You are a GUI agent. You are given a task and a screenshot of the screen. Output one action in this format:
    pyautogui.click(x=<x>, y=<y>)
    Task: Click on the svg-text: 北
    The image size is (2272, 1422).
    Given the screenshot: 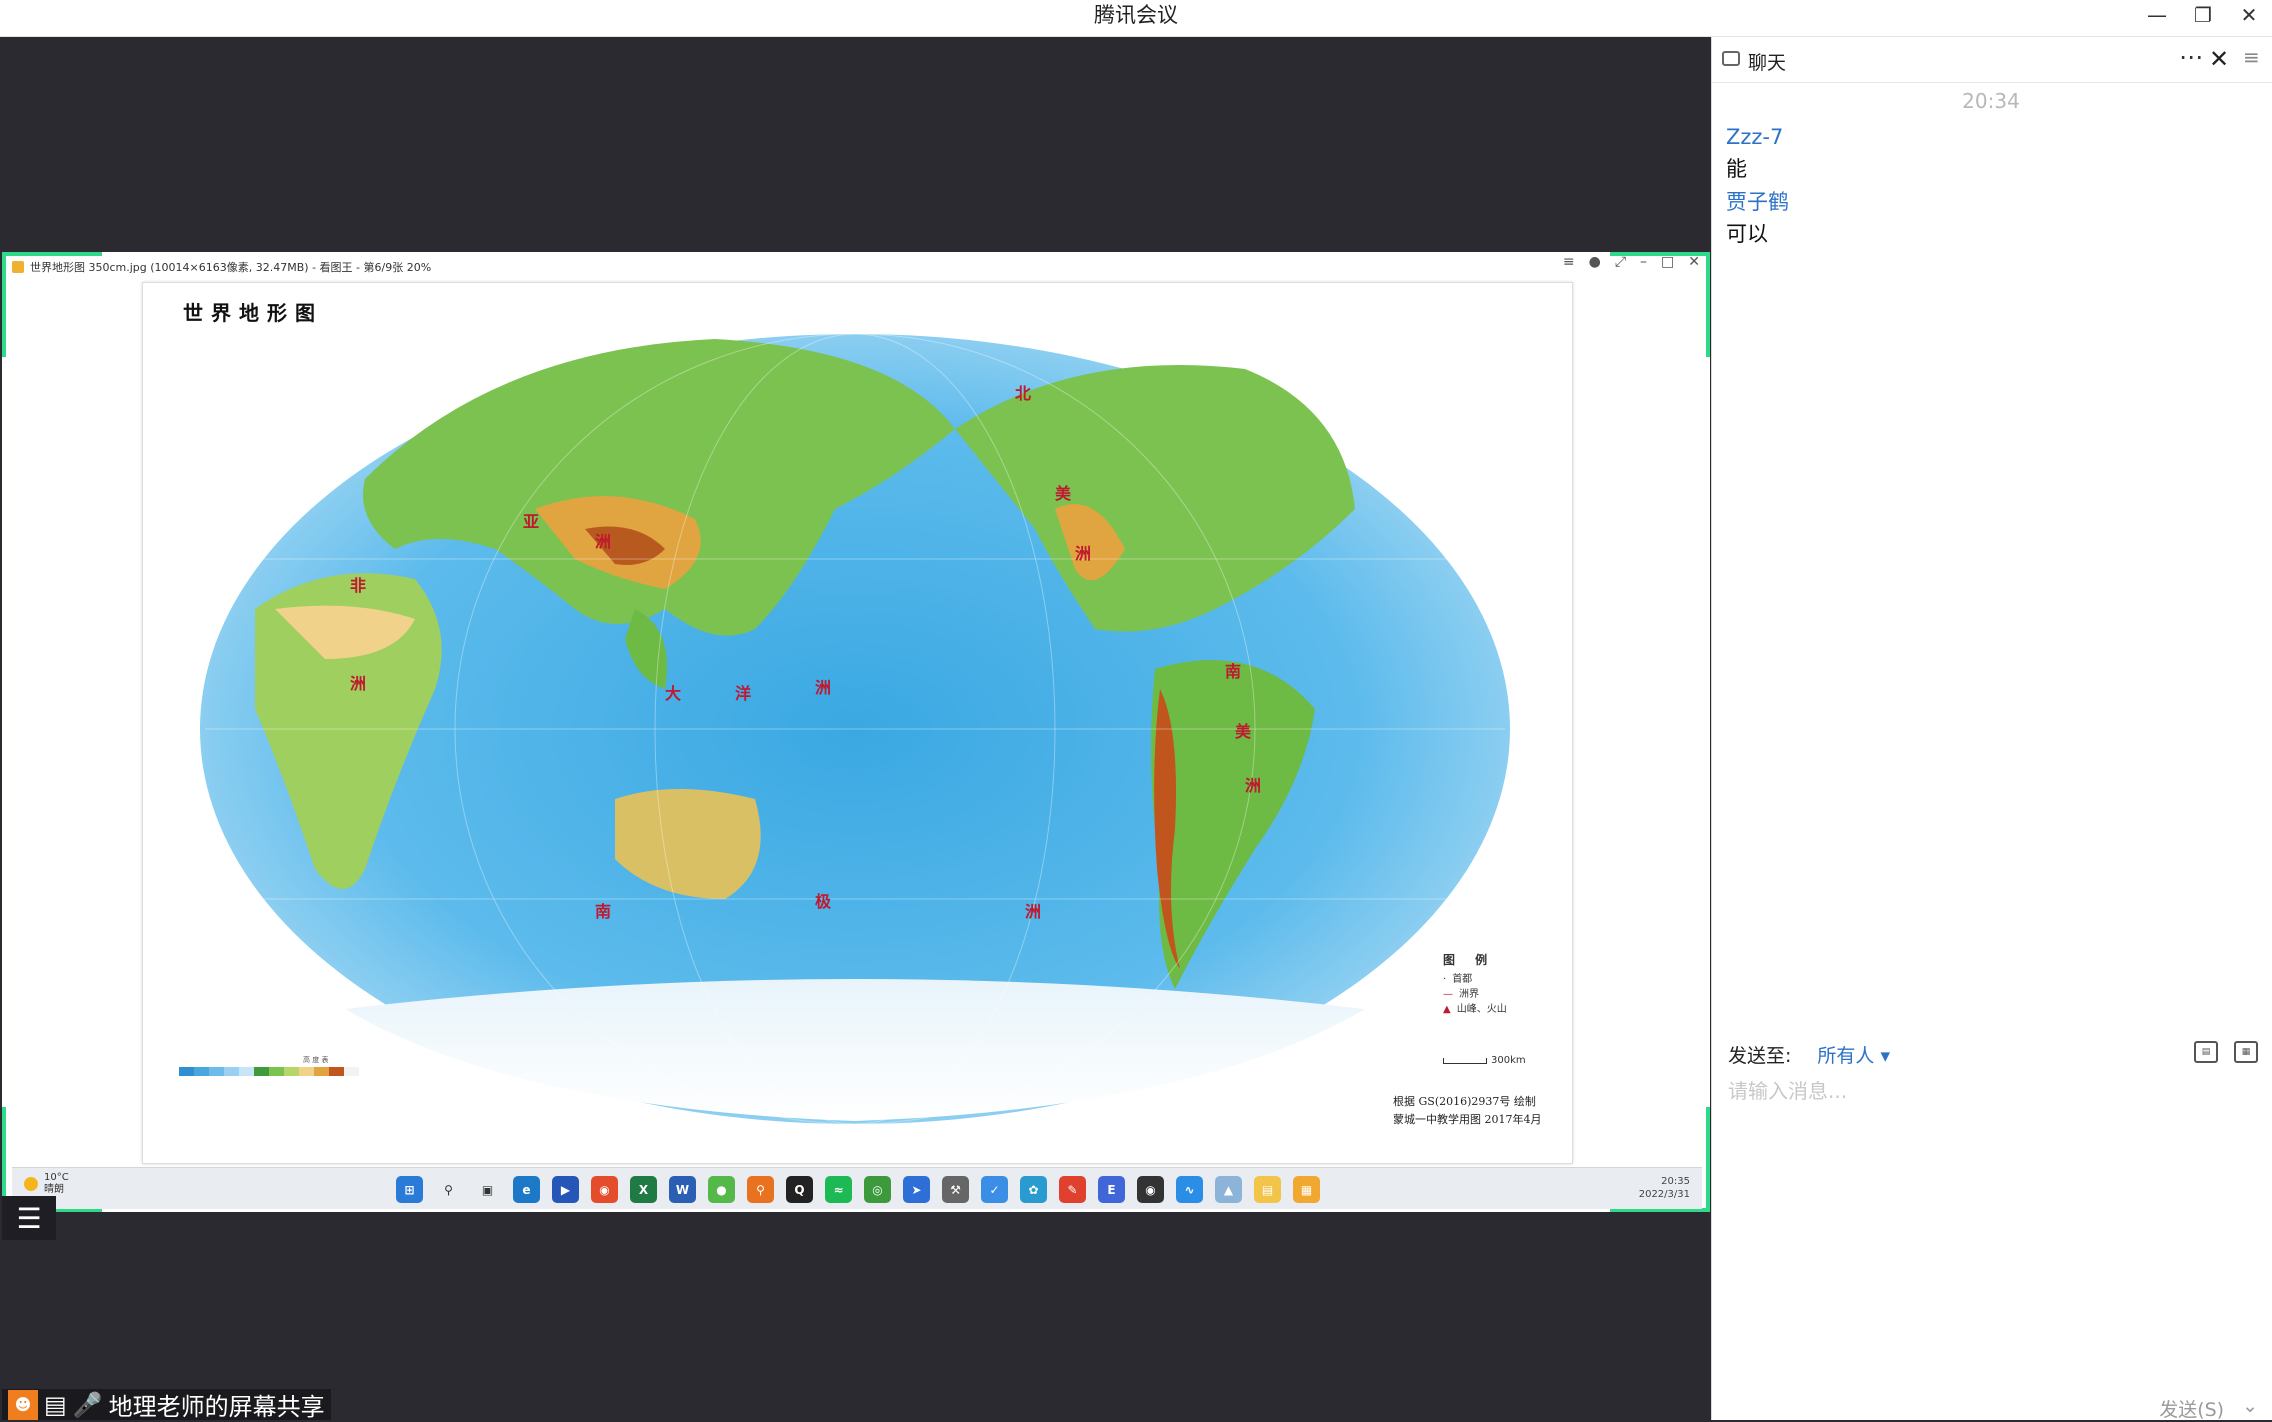 What is the action you would take?
    pyautogui.click(x=1023, y=393)
    